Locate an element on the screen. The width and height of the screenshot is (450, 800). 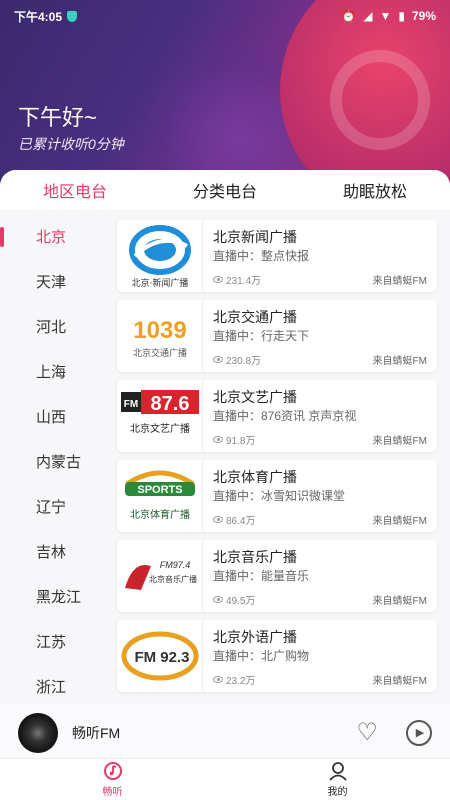
station-logo: SPORTS 北京体育广播 is located at coordinates (160, 496).